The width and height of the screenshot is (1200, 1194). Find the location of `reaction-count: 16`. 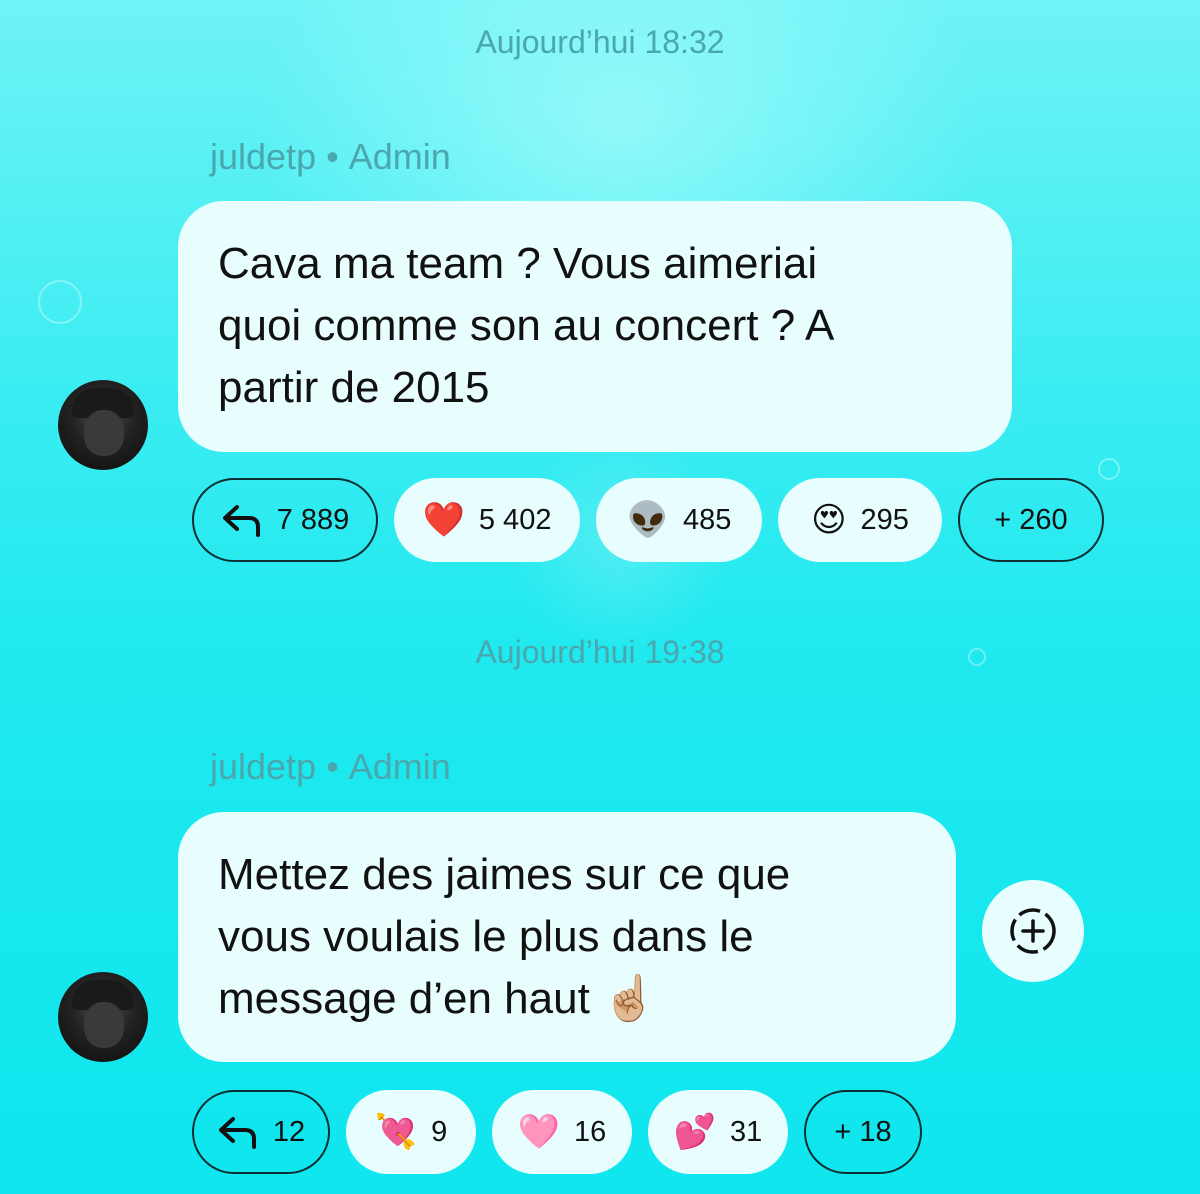

reaction-count: 16 is located at coordinates (590, 1131).